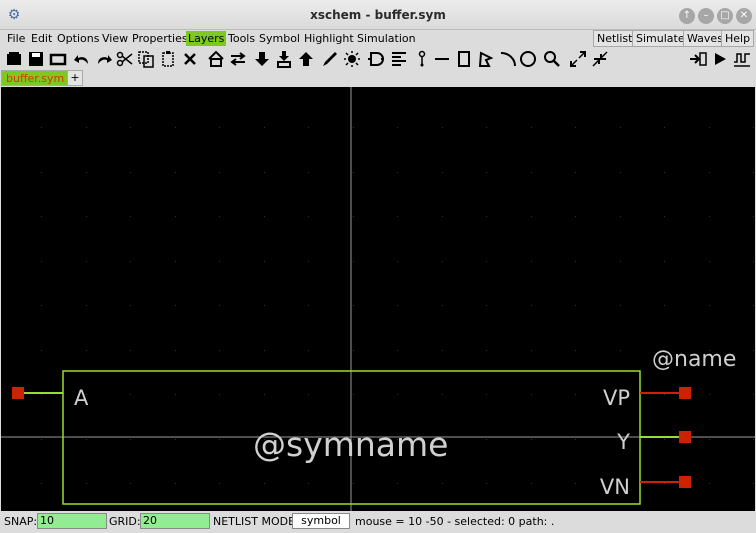  What do you see at coordinates (685, 393) in the screenshot?
I see `pin-vp-square` at bounding box center [685, 393].